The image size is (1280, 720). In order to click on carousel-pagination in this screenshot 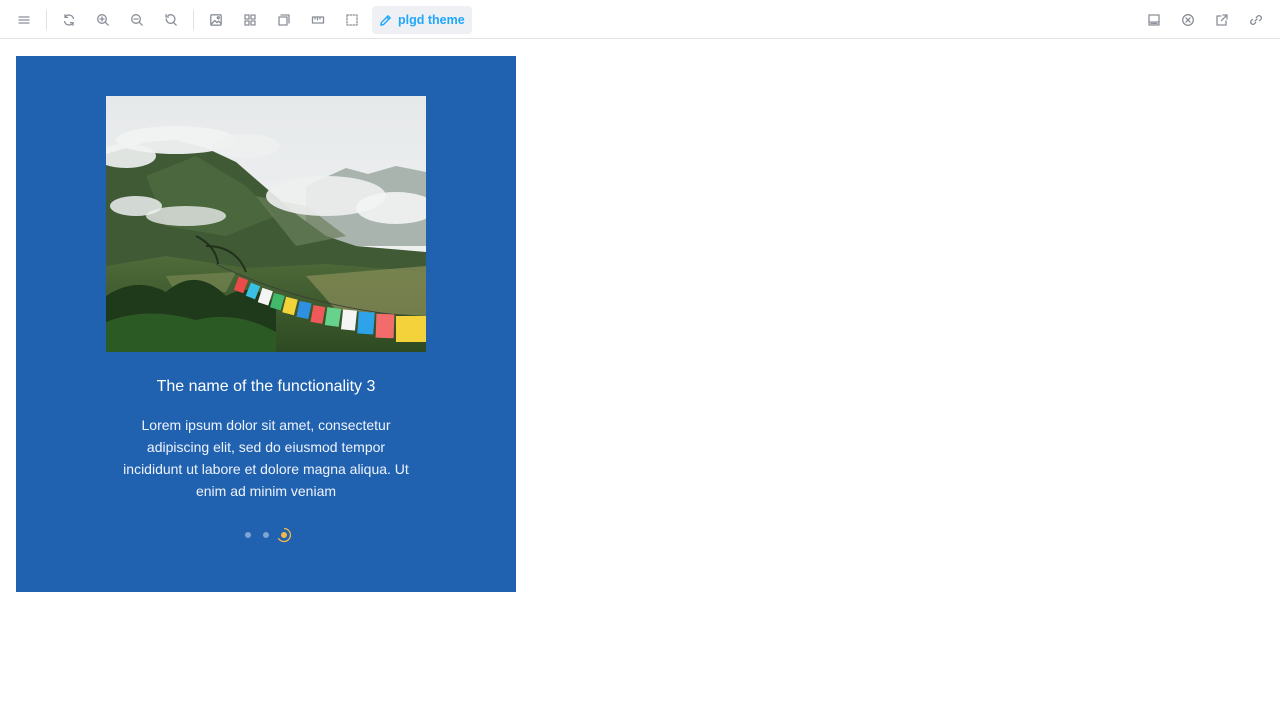, I will do `click(266, 535)`.